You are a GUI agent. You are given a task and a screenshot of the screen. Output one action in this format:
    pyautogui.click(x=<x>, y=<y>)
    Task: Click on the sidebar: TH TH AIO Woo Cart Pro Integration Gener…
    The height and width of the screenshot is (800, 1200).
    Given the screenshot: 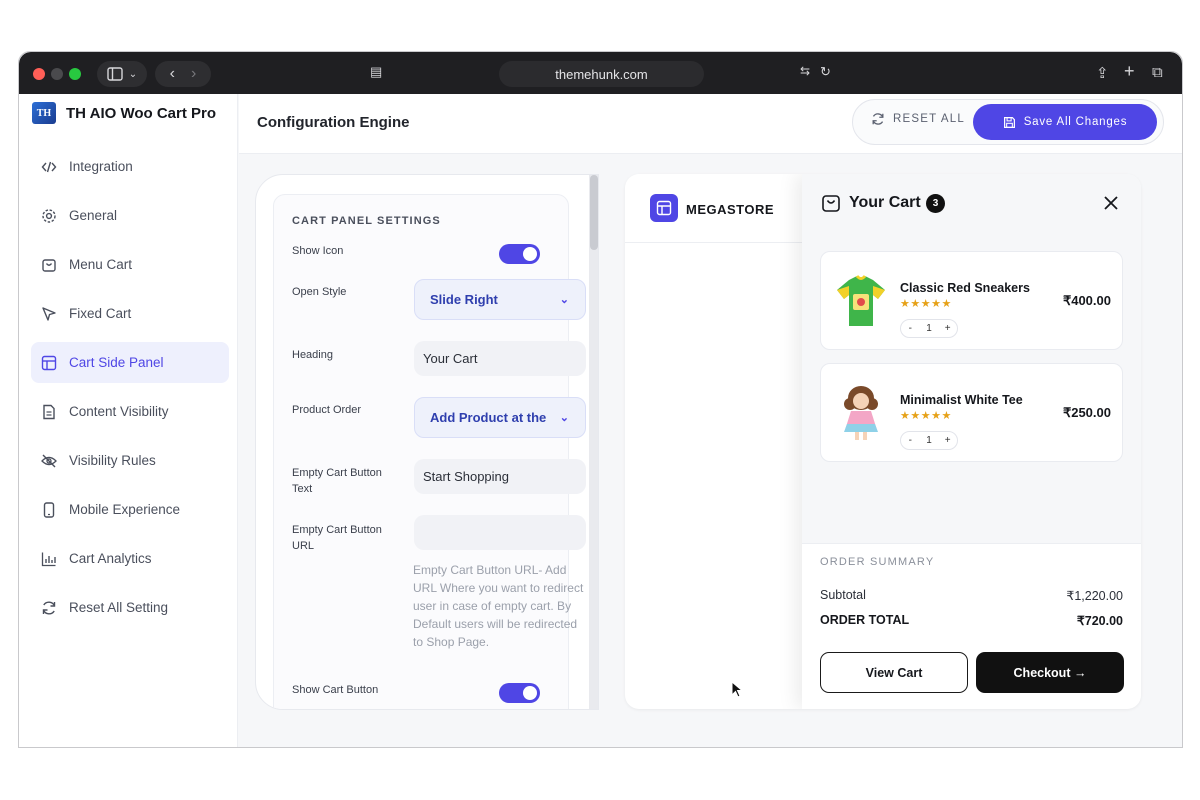 What is the action you would take?
    pyautogui.click(x=128, y=420)
    